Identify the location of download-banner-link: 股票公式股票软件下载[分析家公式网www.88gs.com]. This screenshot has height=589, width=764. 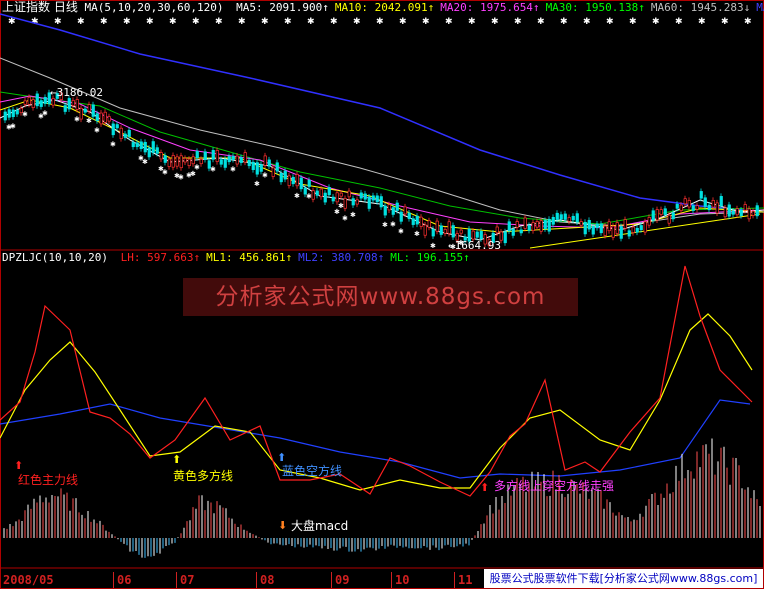
(623, 578).